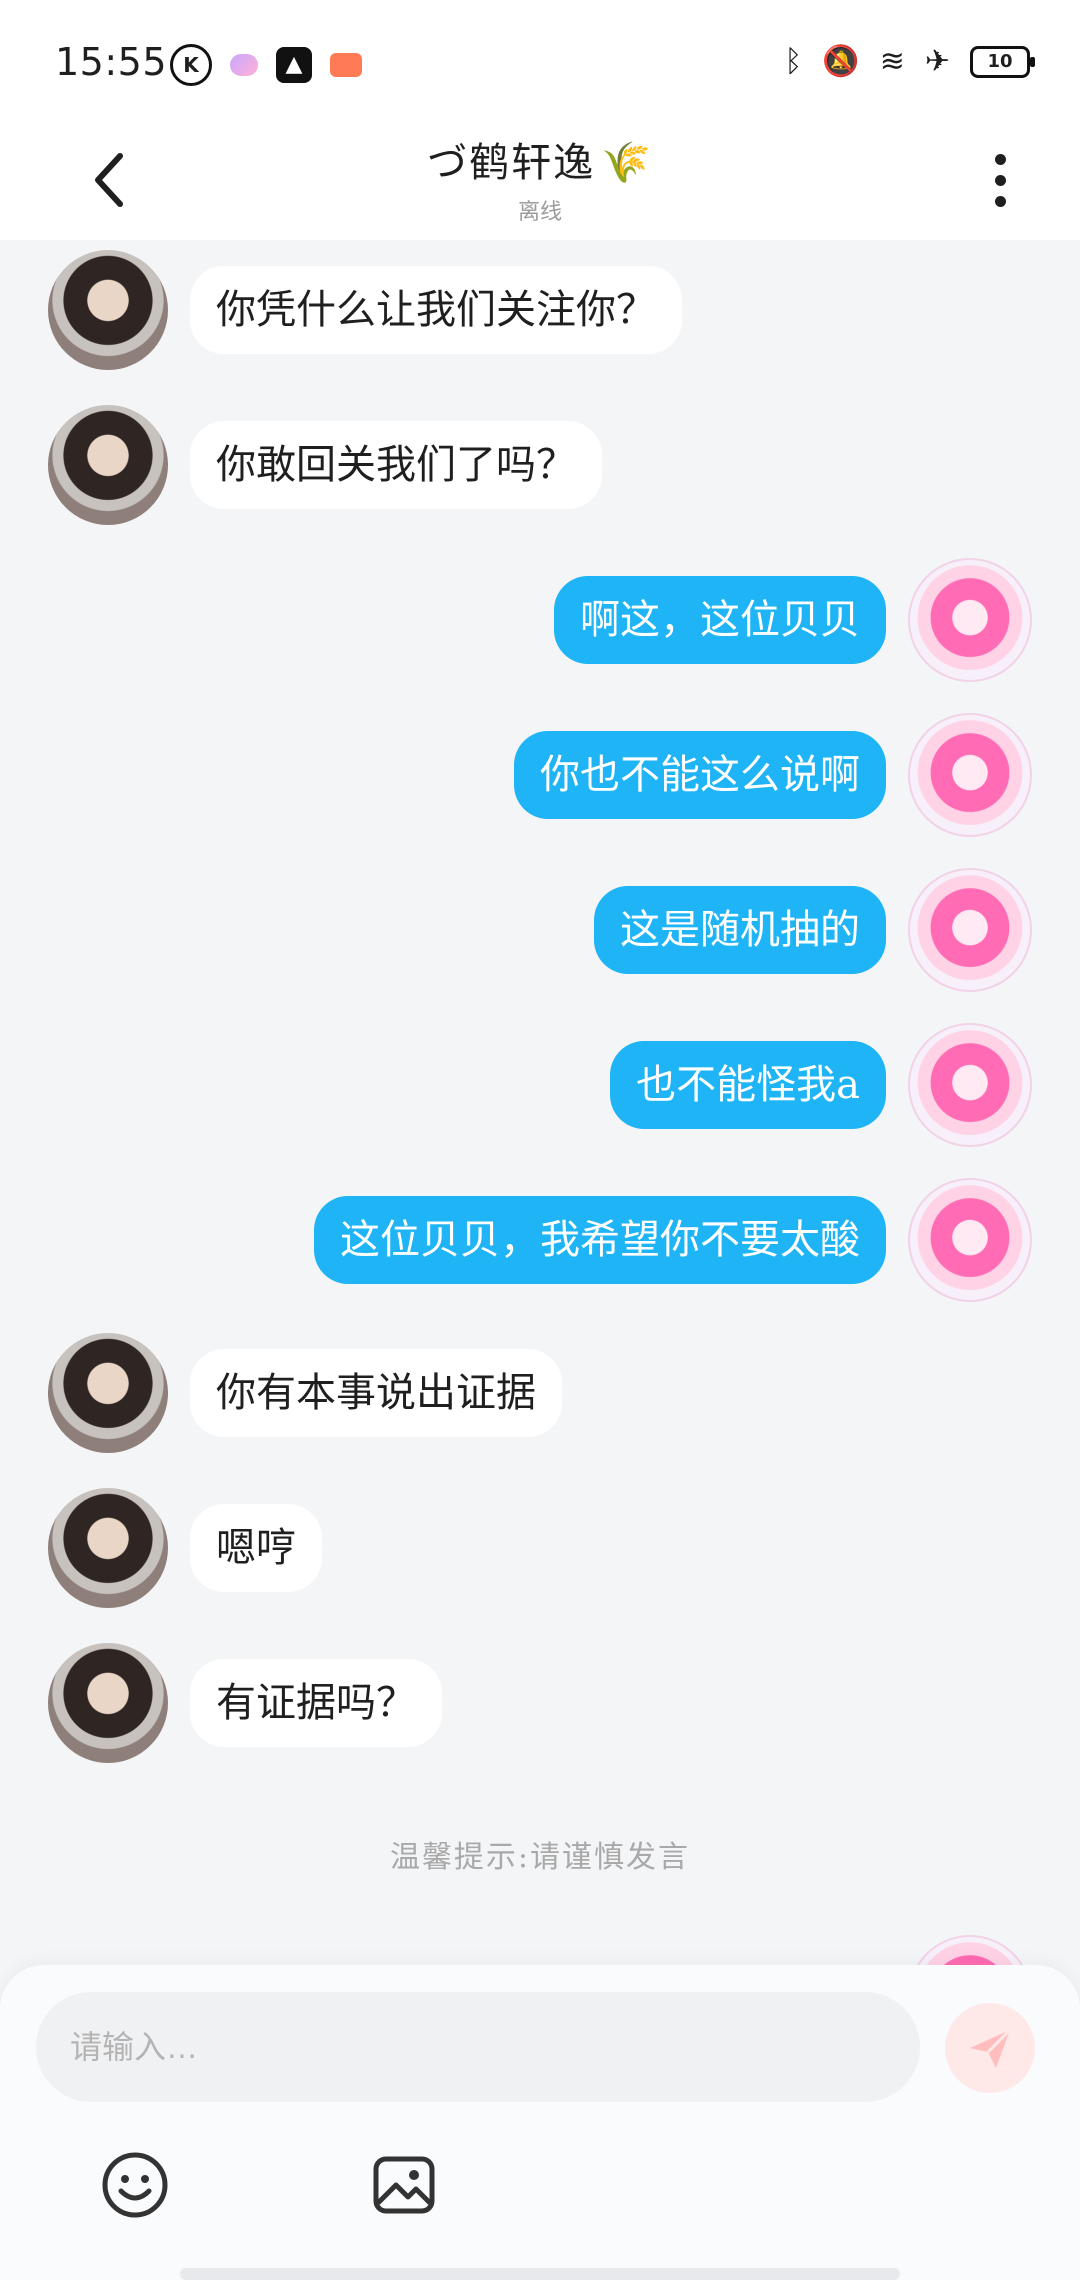  I want to click on message-bubble: 这是随机抽的, so click(740, 930).